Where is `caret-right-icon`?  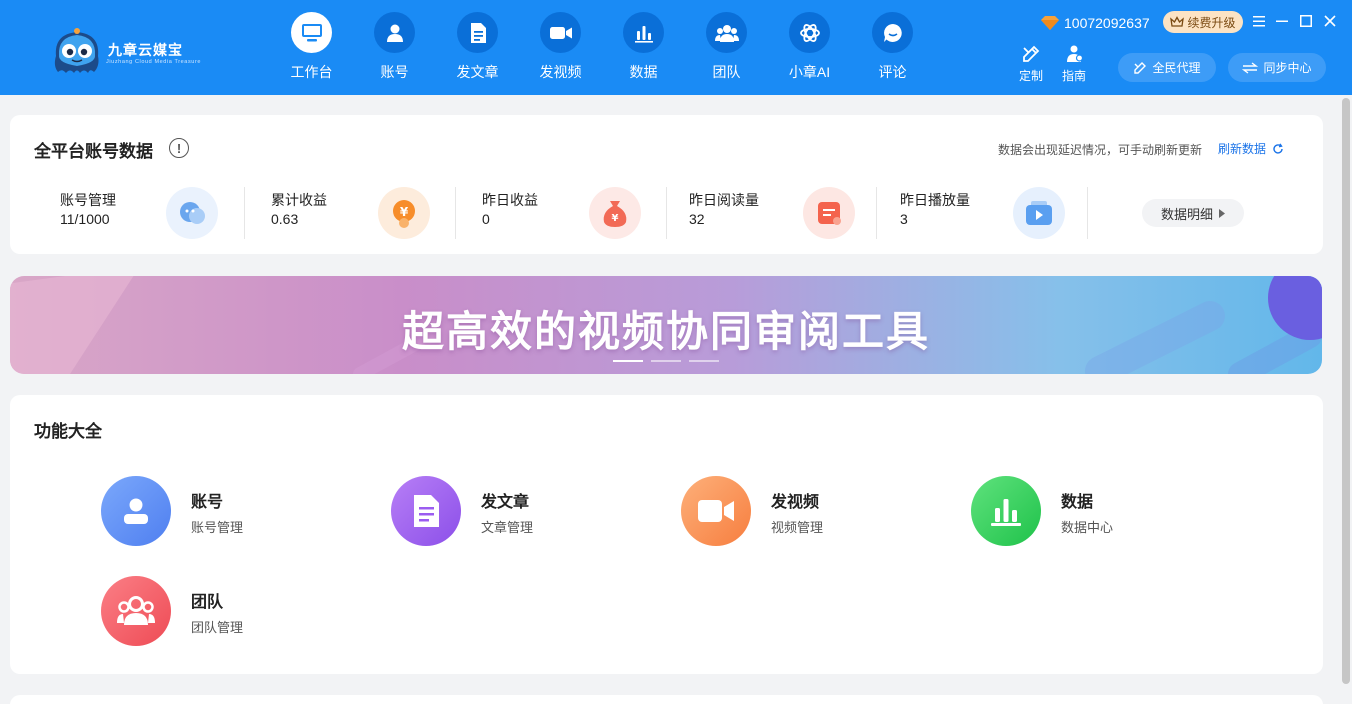
caret-right-icon is located at coordinates (1222, 213).